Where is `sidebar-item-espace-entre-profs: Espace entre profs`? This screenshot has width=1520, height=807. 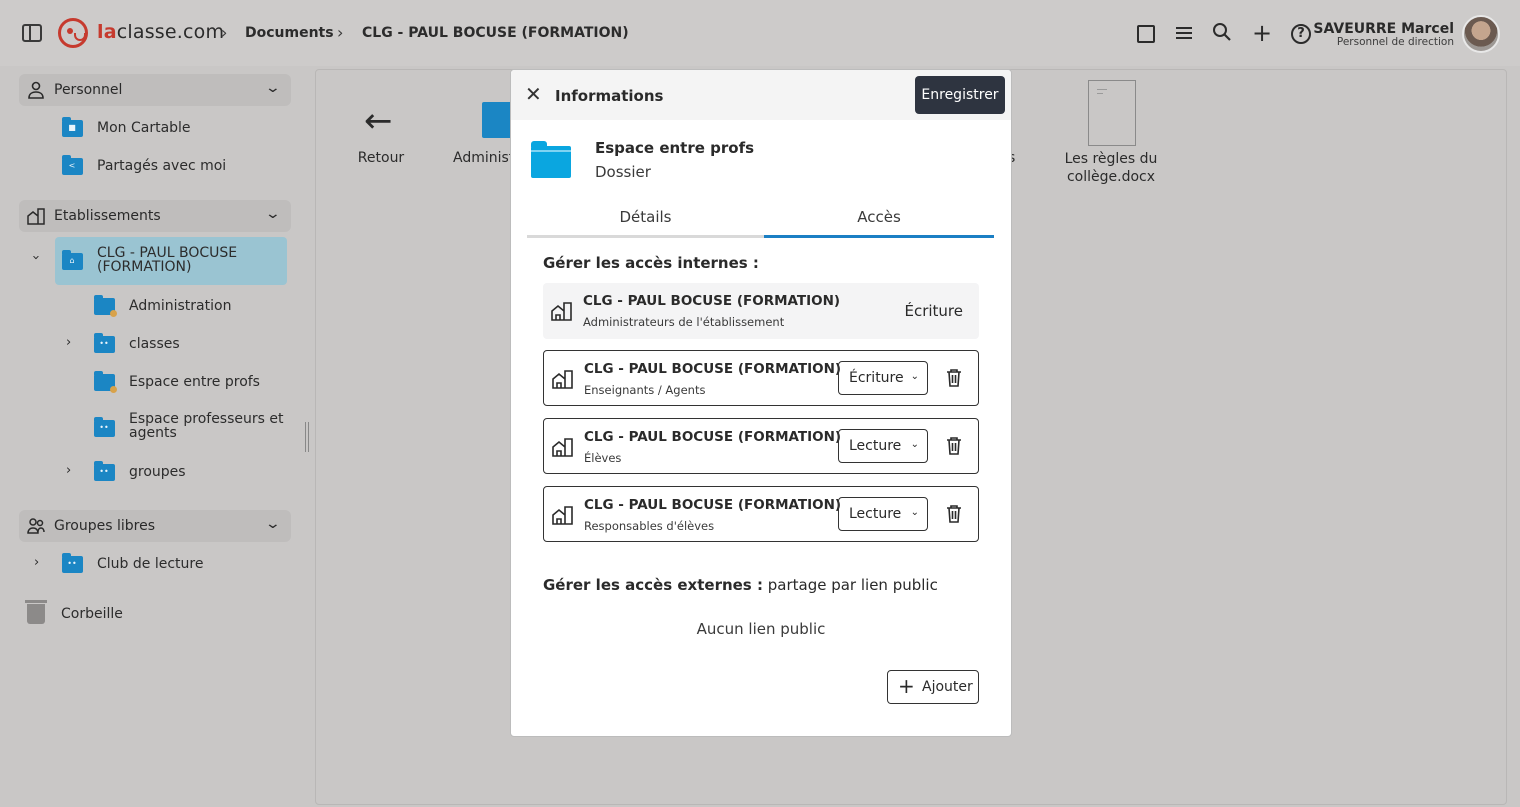 sidebar-item-espace-entre-profs: Espace entre profs is located at coordinates (194, 382).